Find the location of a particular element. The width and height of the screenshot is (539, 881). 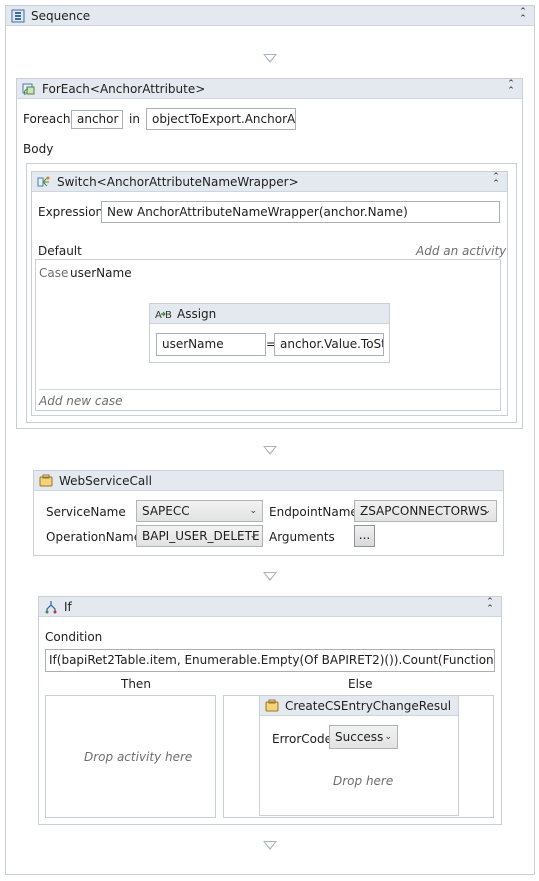

sequence-title: Sequence is located at coordinates (61, 15).